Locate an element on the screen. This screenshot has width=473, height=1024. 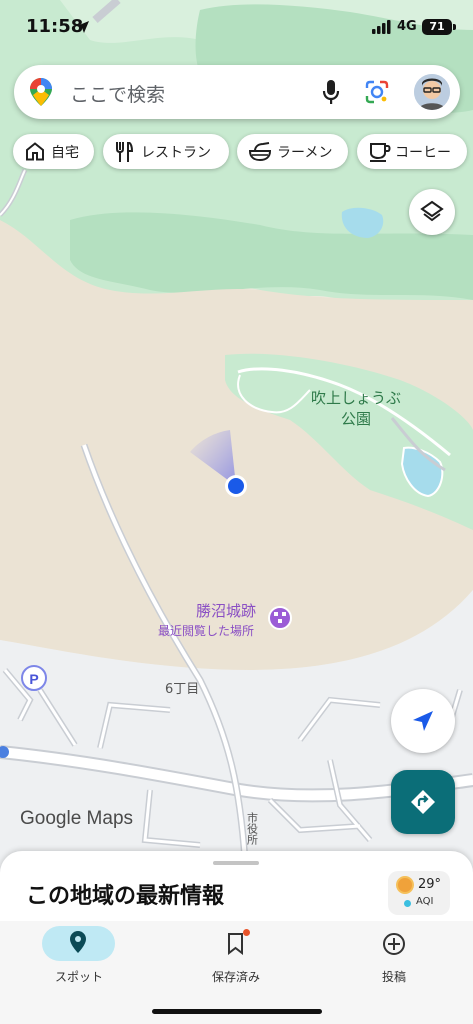
sheet-title: この地域の最新情報 is located at coordinates (125, 896).